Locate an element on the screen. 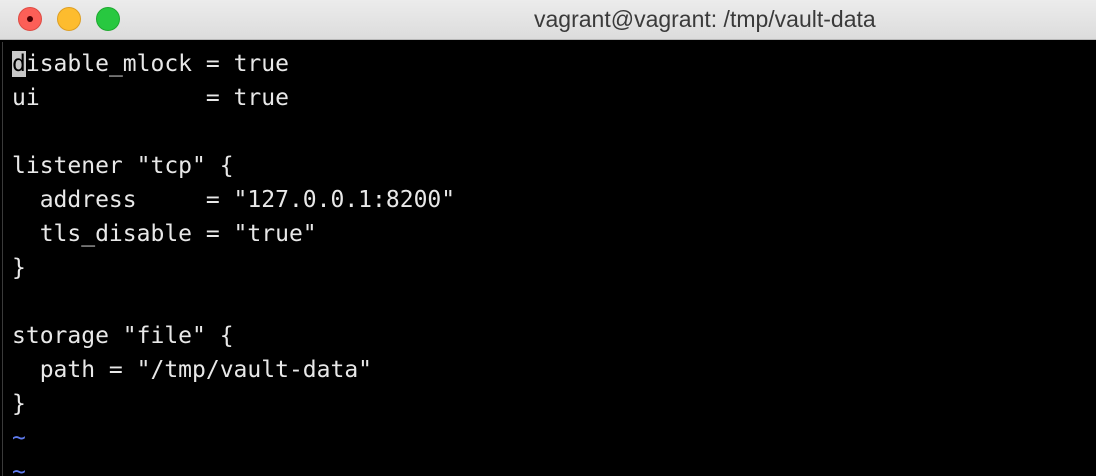 The width and height of the screenshot is (1096, 476). zoom-button is located at coordinates (108, 19).